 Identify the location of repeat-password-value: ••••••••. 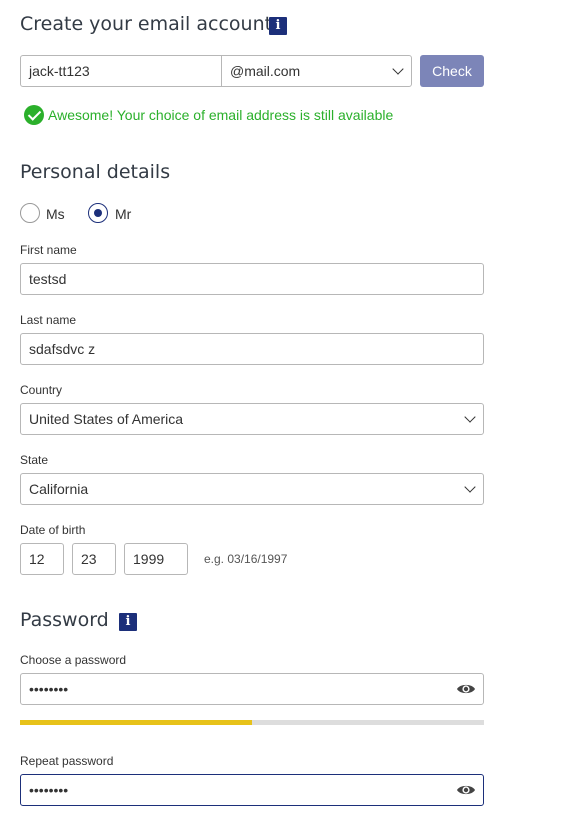
(49, 790).